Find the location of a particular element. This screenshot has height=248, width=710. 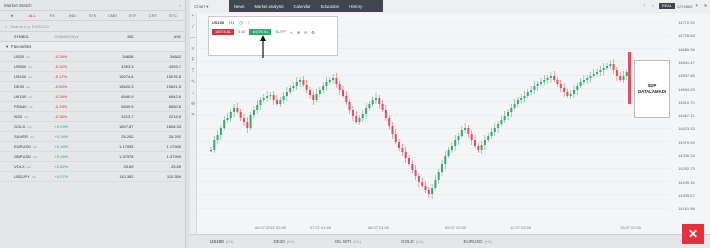

sltp-toggle: SL/TP is located at coordinates (280, 32).